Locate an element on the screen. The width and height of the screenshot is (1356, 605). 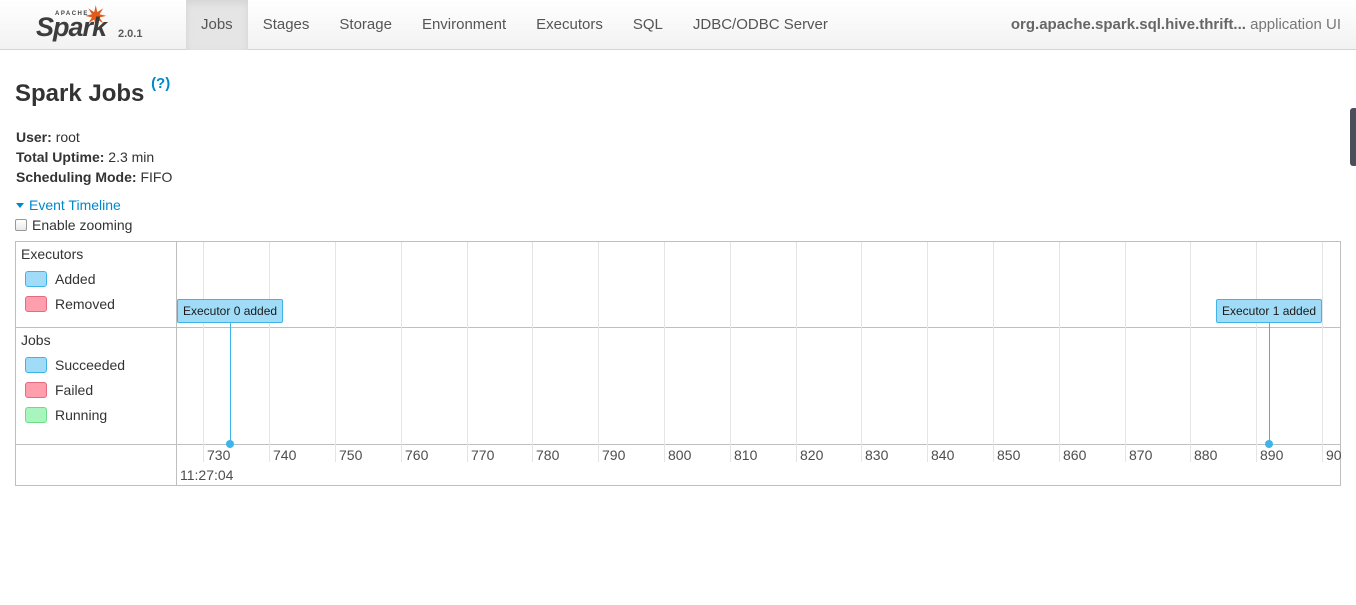
event-timeline-label: Event Timeline is located at coordinates (75, 205).